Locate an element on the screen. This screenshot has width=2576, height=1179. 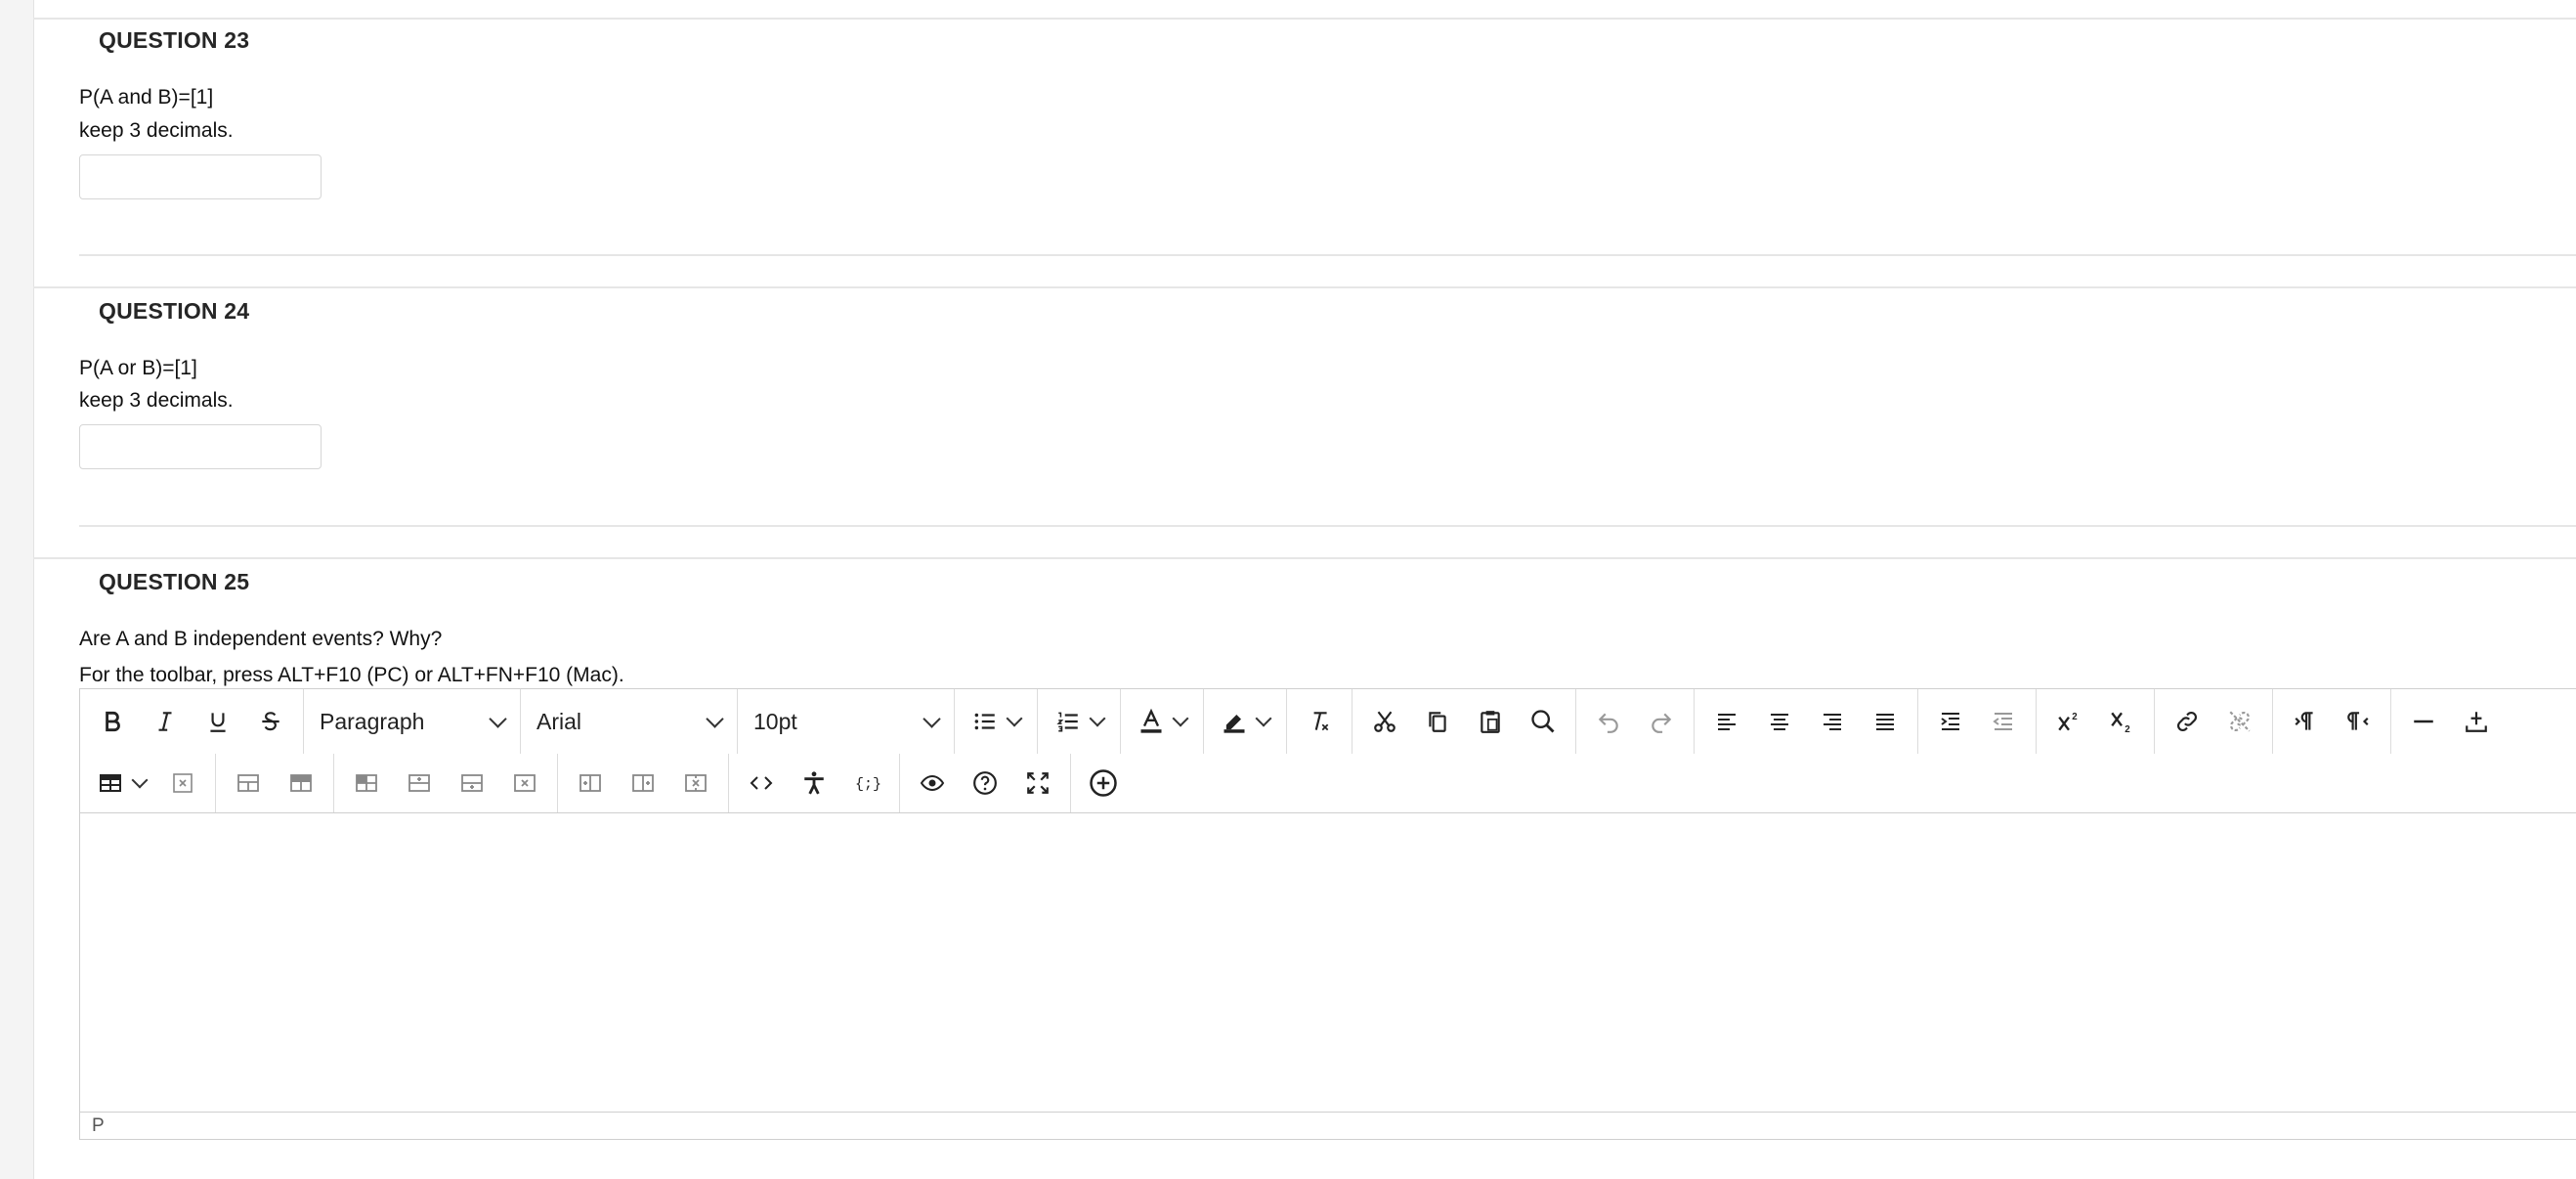
history-group is located at coordinates (1636, 721).